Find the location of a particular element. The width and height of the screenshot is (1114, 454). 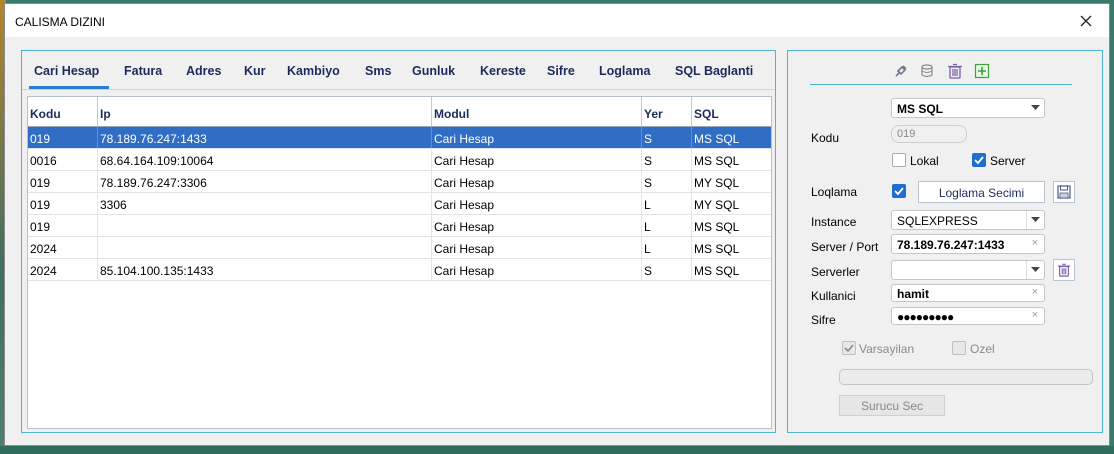

save-icon is located at coordinates (1064, 192).